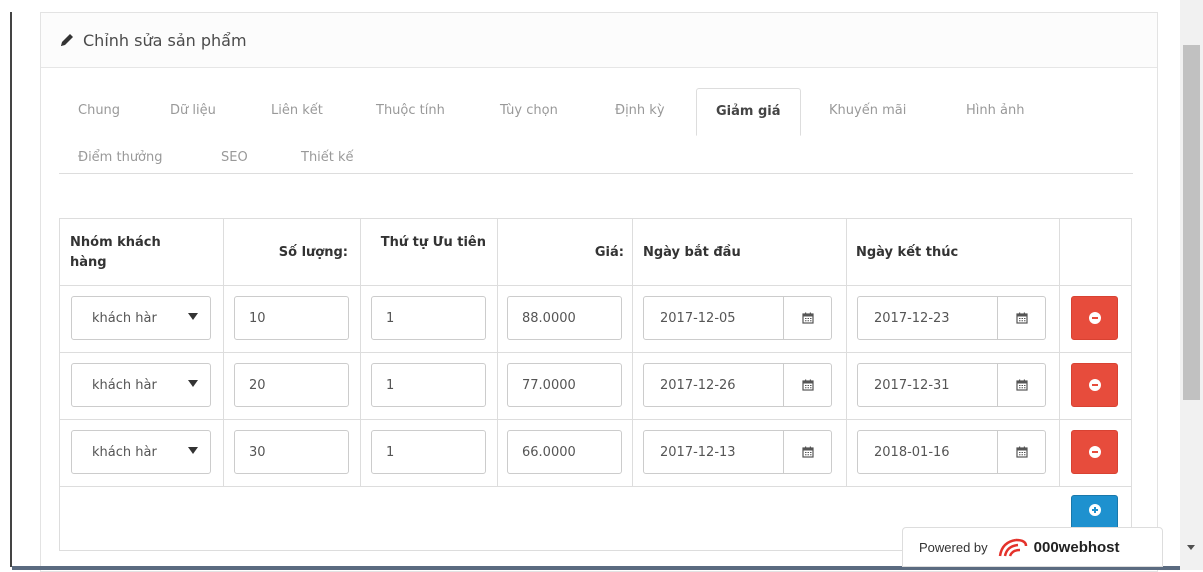  What do you see at coordinates (120, 158) in the screenshot?
I see `tab-reward-points: Điểm thưởng` at bounding box center [120, 158].